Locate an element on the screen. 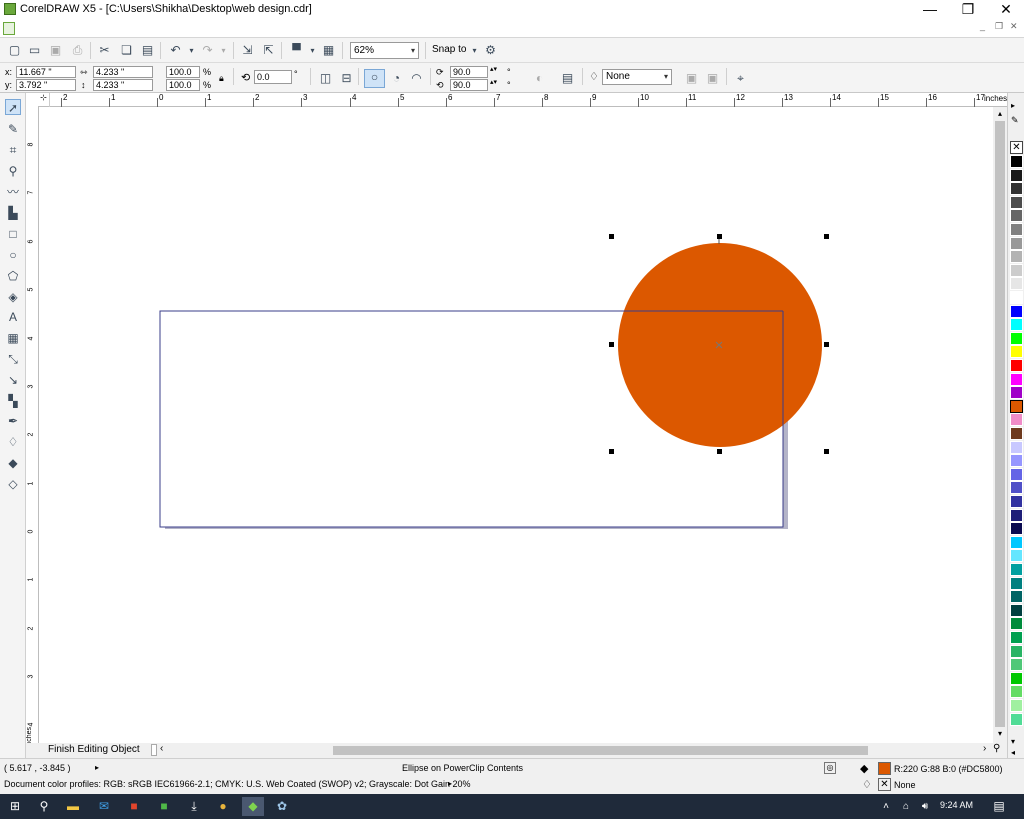 Image resolution: width=1024 pixels, height=819 pixels. vertical-scroll-thumb is located at coordinates (1000, 424).